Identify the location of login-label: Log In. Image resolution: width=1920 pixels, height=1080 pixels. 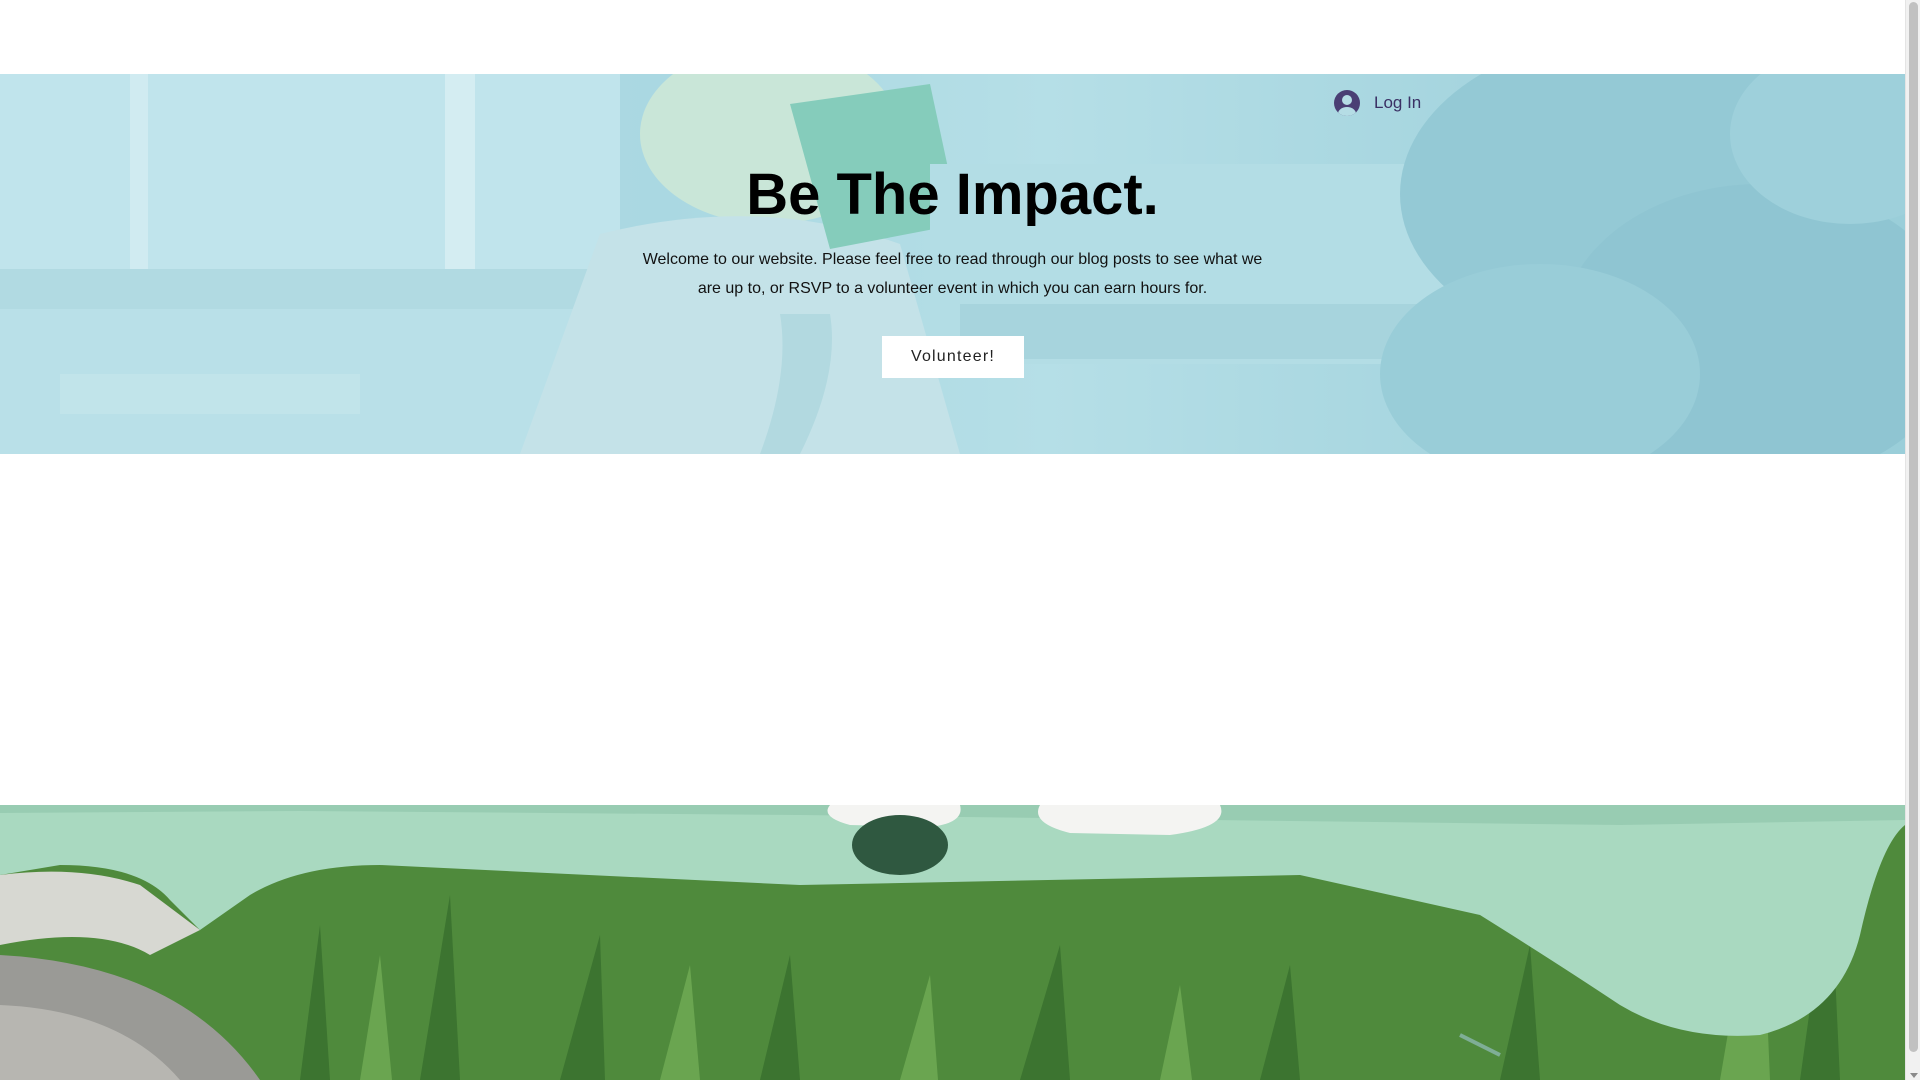
(1398, 102).